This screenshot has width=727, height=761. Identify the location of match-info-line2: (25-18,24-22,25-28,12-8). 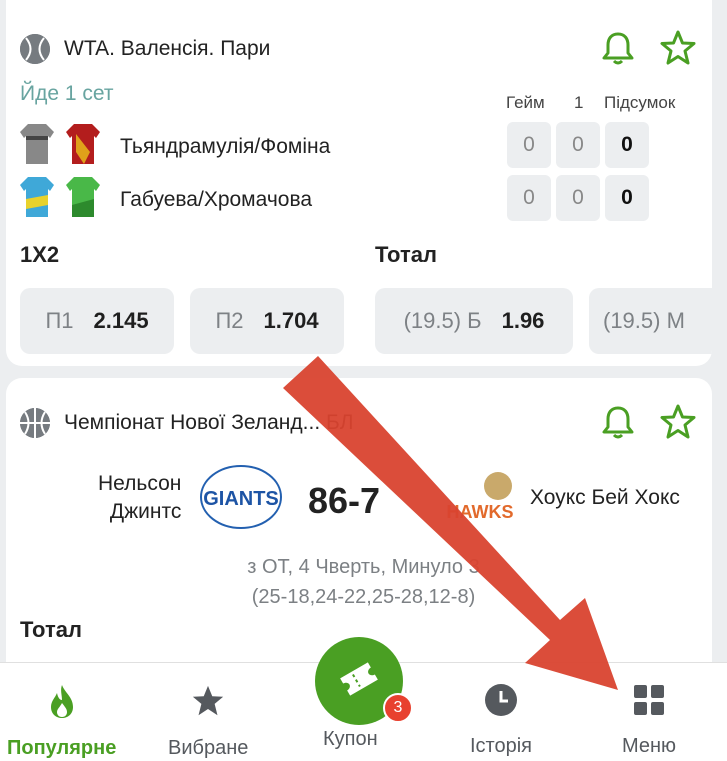
(363, 597).